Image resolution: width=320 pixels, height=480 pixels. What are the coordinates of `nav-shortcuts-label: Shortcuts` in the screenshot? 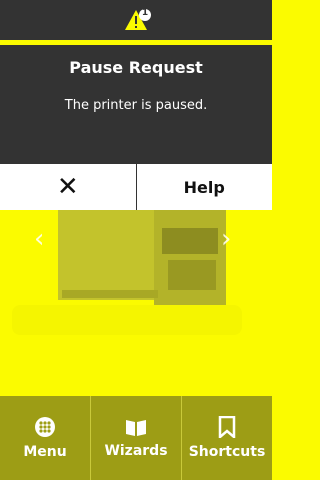 It's located at (227, 452).